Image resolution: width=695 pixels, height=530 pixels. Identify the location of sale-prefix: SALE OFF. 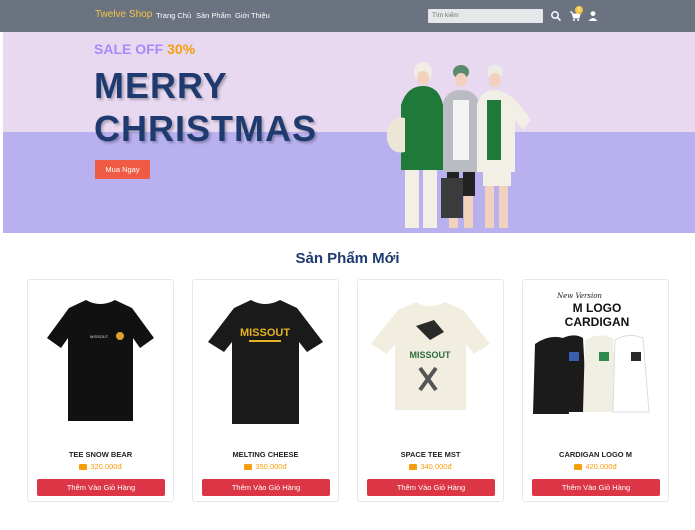
(129, 49).